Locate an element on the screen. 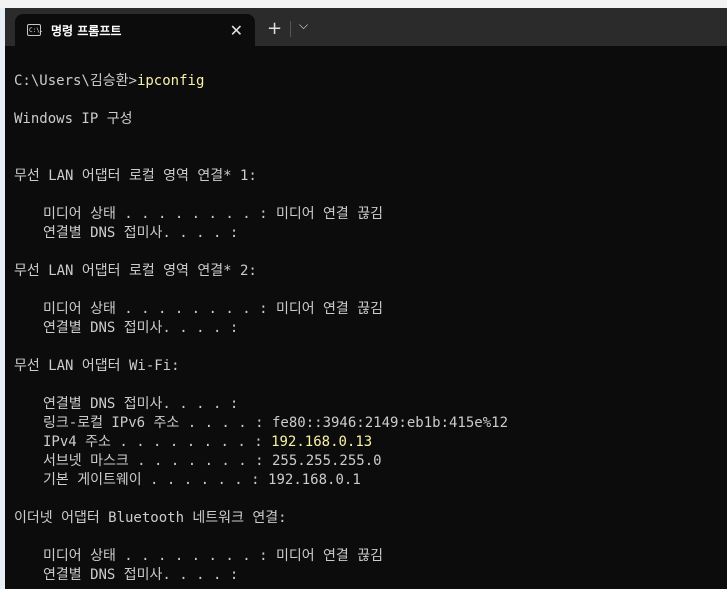 The width and height of the screenshot is (727, 589). ipconfig-header: Windows IP 구성 is located at coordinates (73, 119).